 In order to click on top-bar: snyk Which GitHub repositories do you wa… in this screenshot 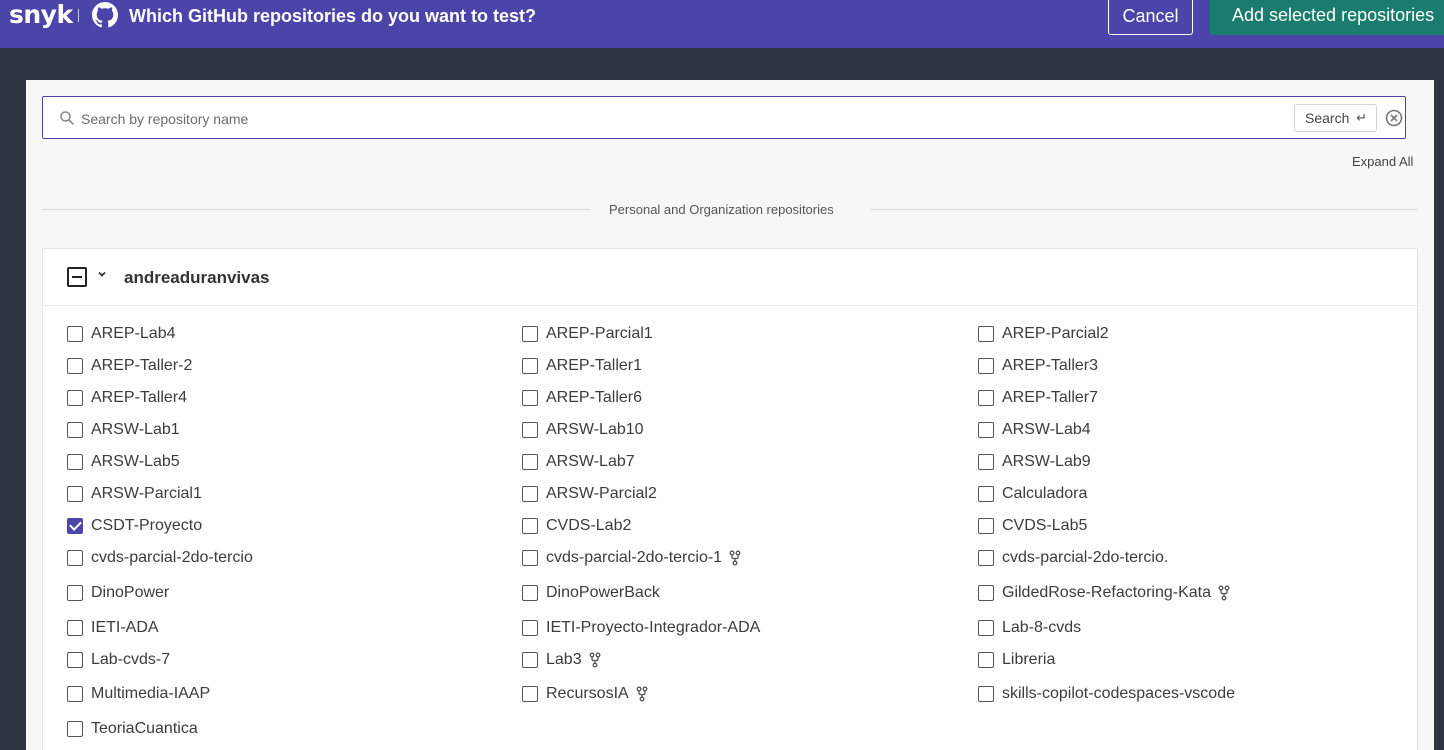, I will do `click(722, 24)`.